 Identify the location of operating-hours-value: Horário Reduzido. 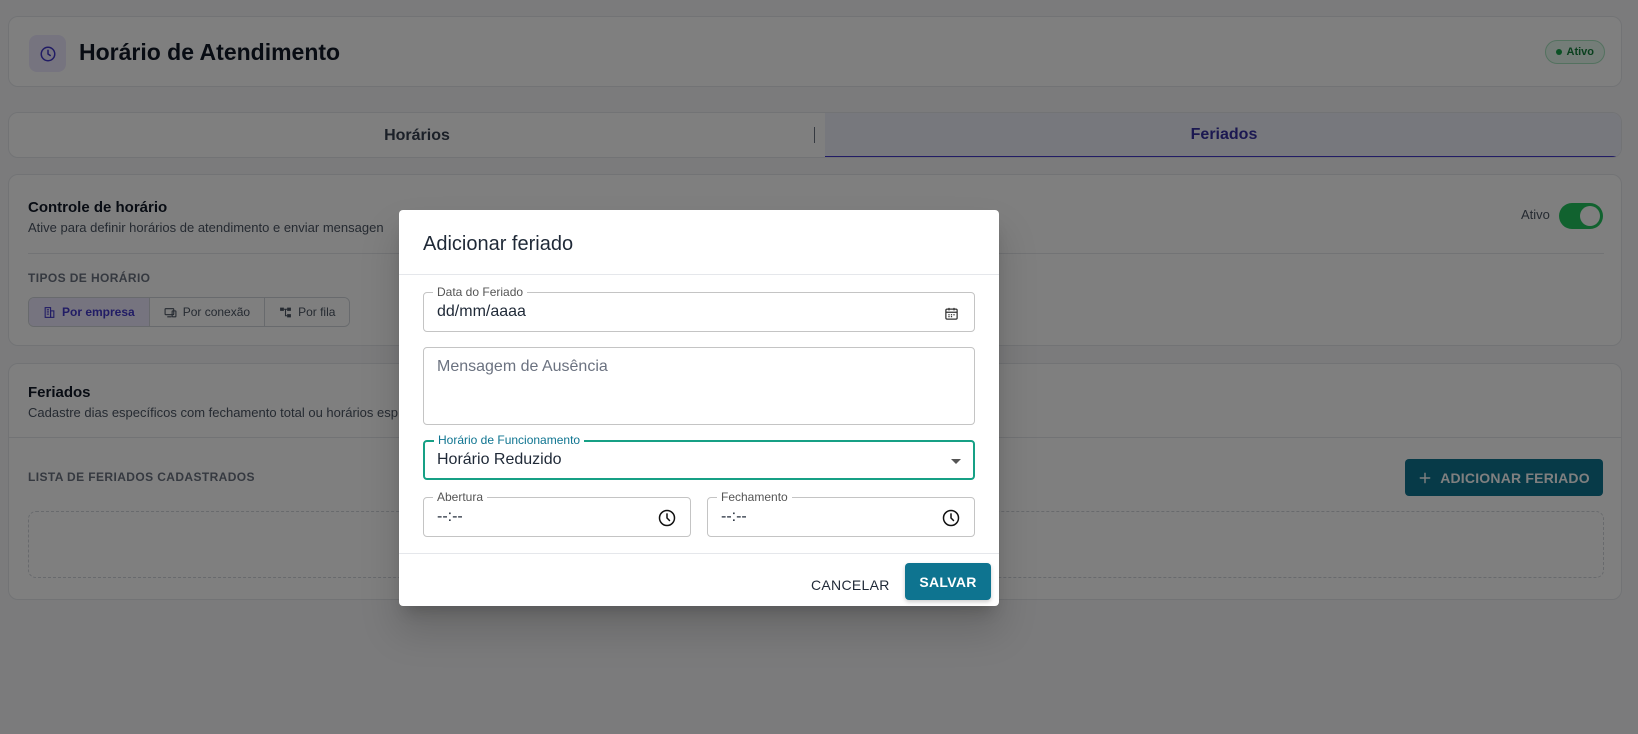
(499, 459).